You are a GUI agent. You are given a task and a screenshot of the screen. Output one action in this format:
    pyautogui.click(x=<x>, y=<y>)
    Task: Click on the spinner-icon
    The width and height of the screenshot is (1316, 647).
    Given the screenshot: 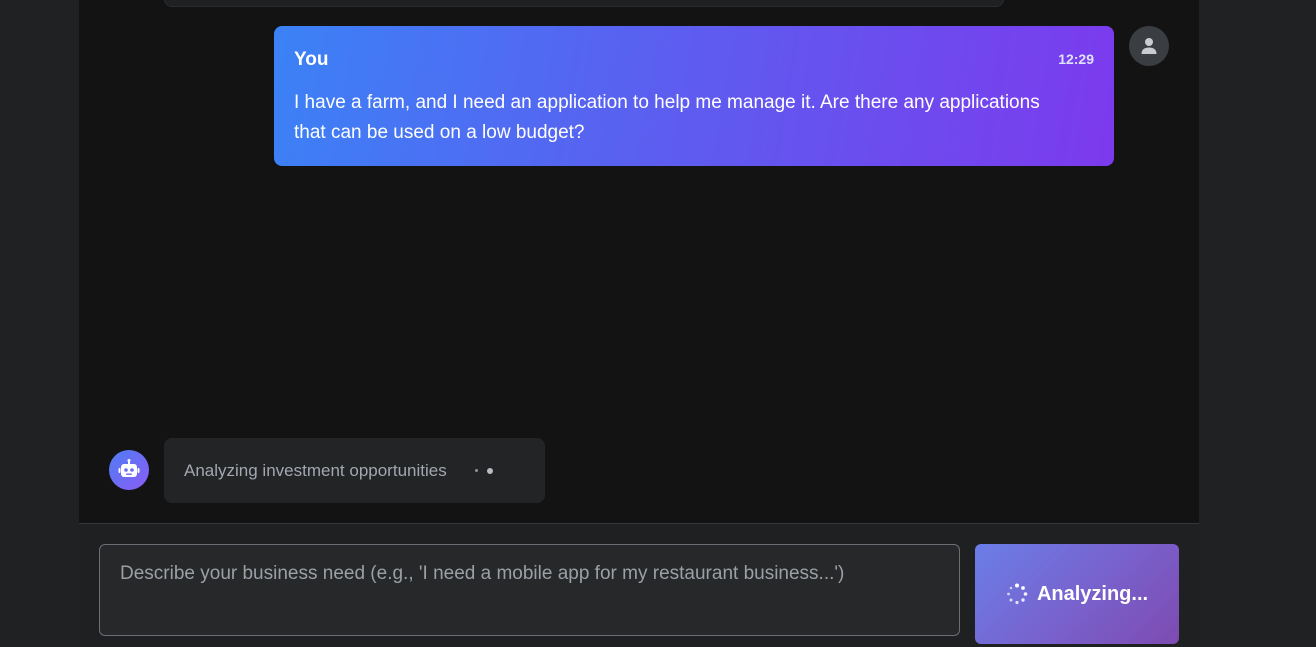 What is the action you would take?
    pyautogui.click(x=1017, y=594)
    